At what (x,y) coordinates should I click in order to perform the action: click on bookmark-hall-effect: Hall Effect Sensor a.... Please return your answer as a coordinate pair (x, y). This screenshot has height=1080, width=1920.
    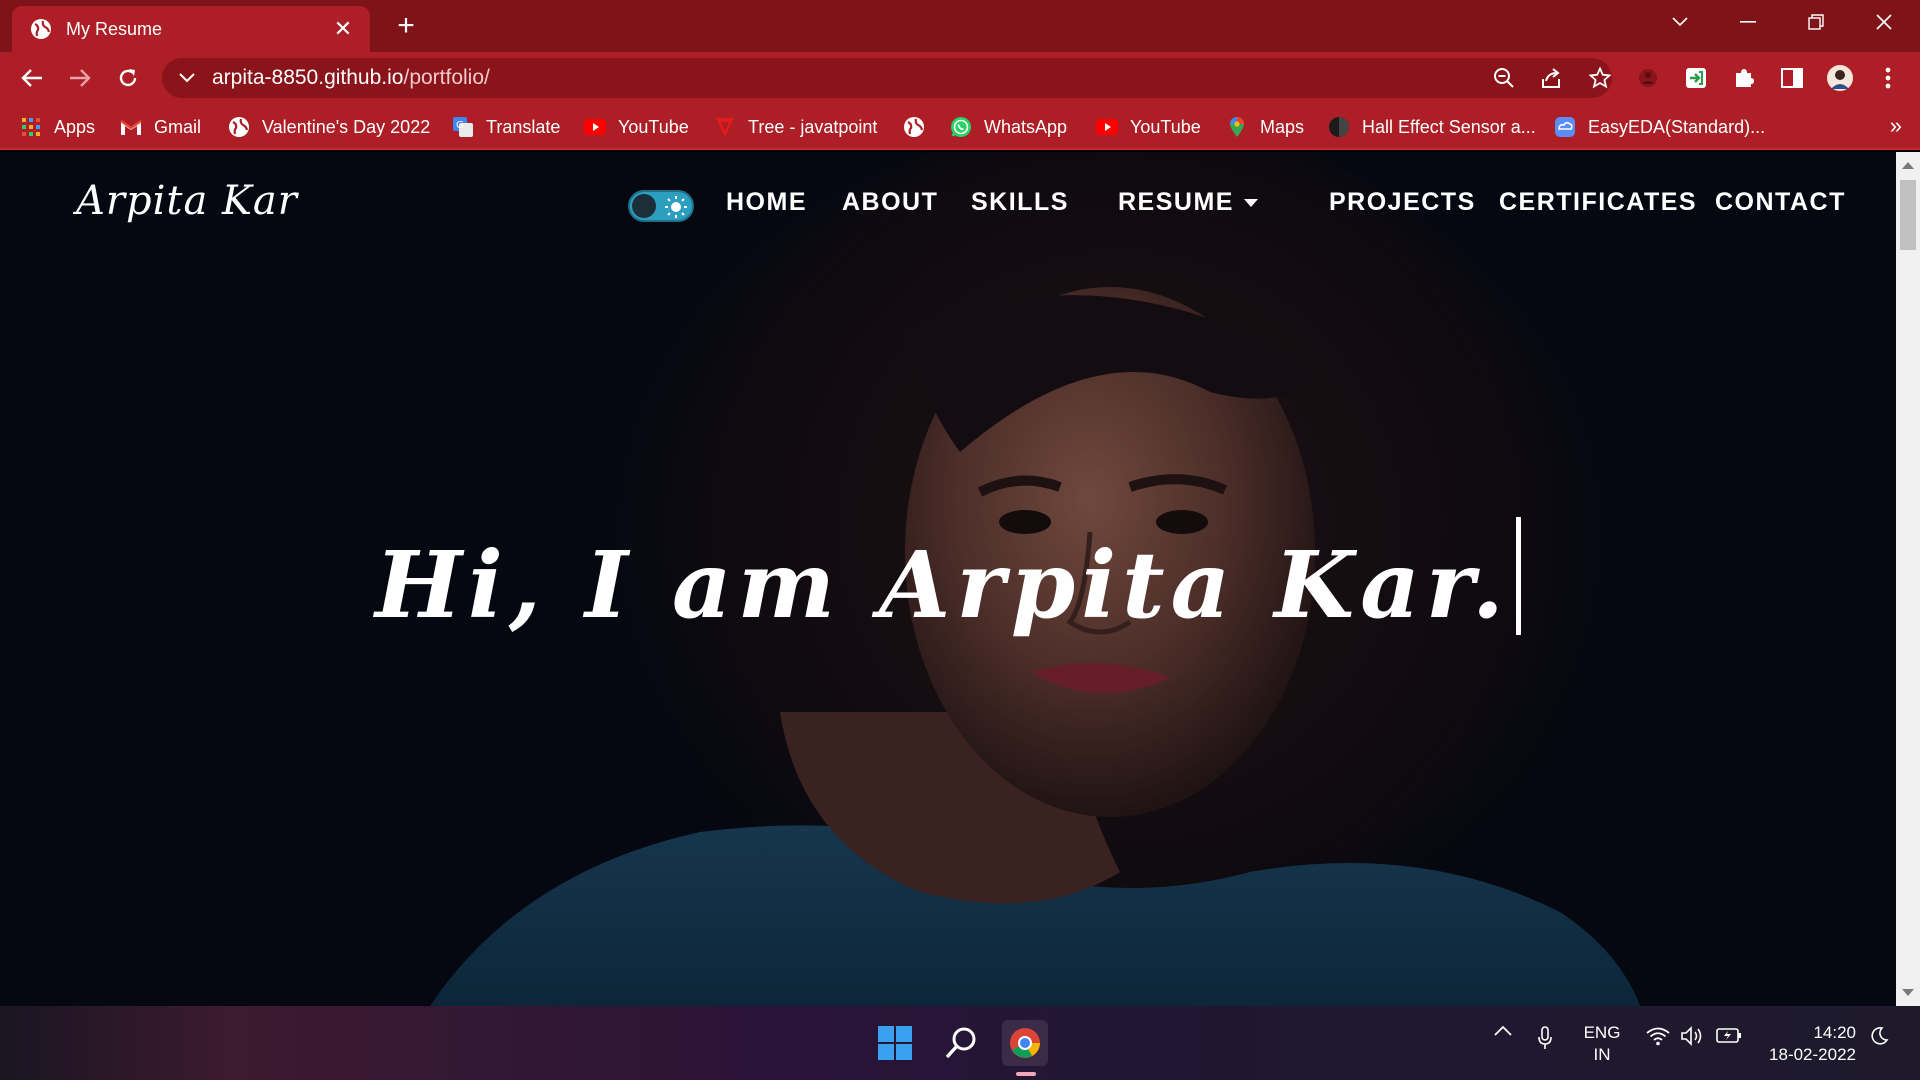
    Looking at the image, I should click on (1432, 127).